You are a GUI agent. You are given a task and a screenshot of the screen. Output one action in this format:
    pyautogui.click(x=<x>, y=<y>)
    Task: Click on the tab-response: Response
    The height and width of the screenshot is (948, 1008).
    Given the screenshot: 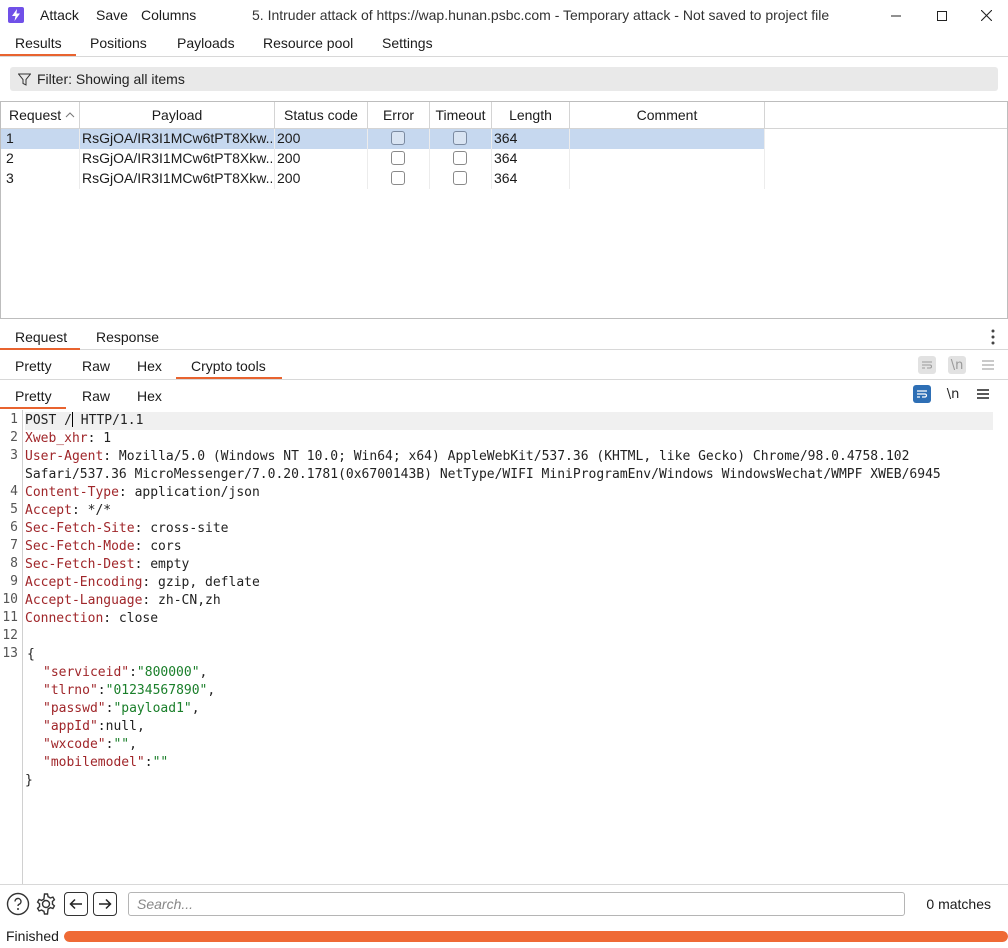 What is the action you would take?
    pyautogui.click(x=127, y=337)
    